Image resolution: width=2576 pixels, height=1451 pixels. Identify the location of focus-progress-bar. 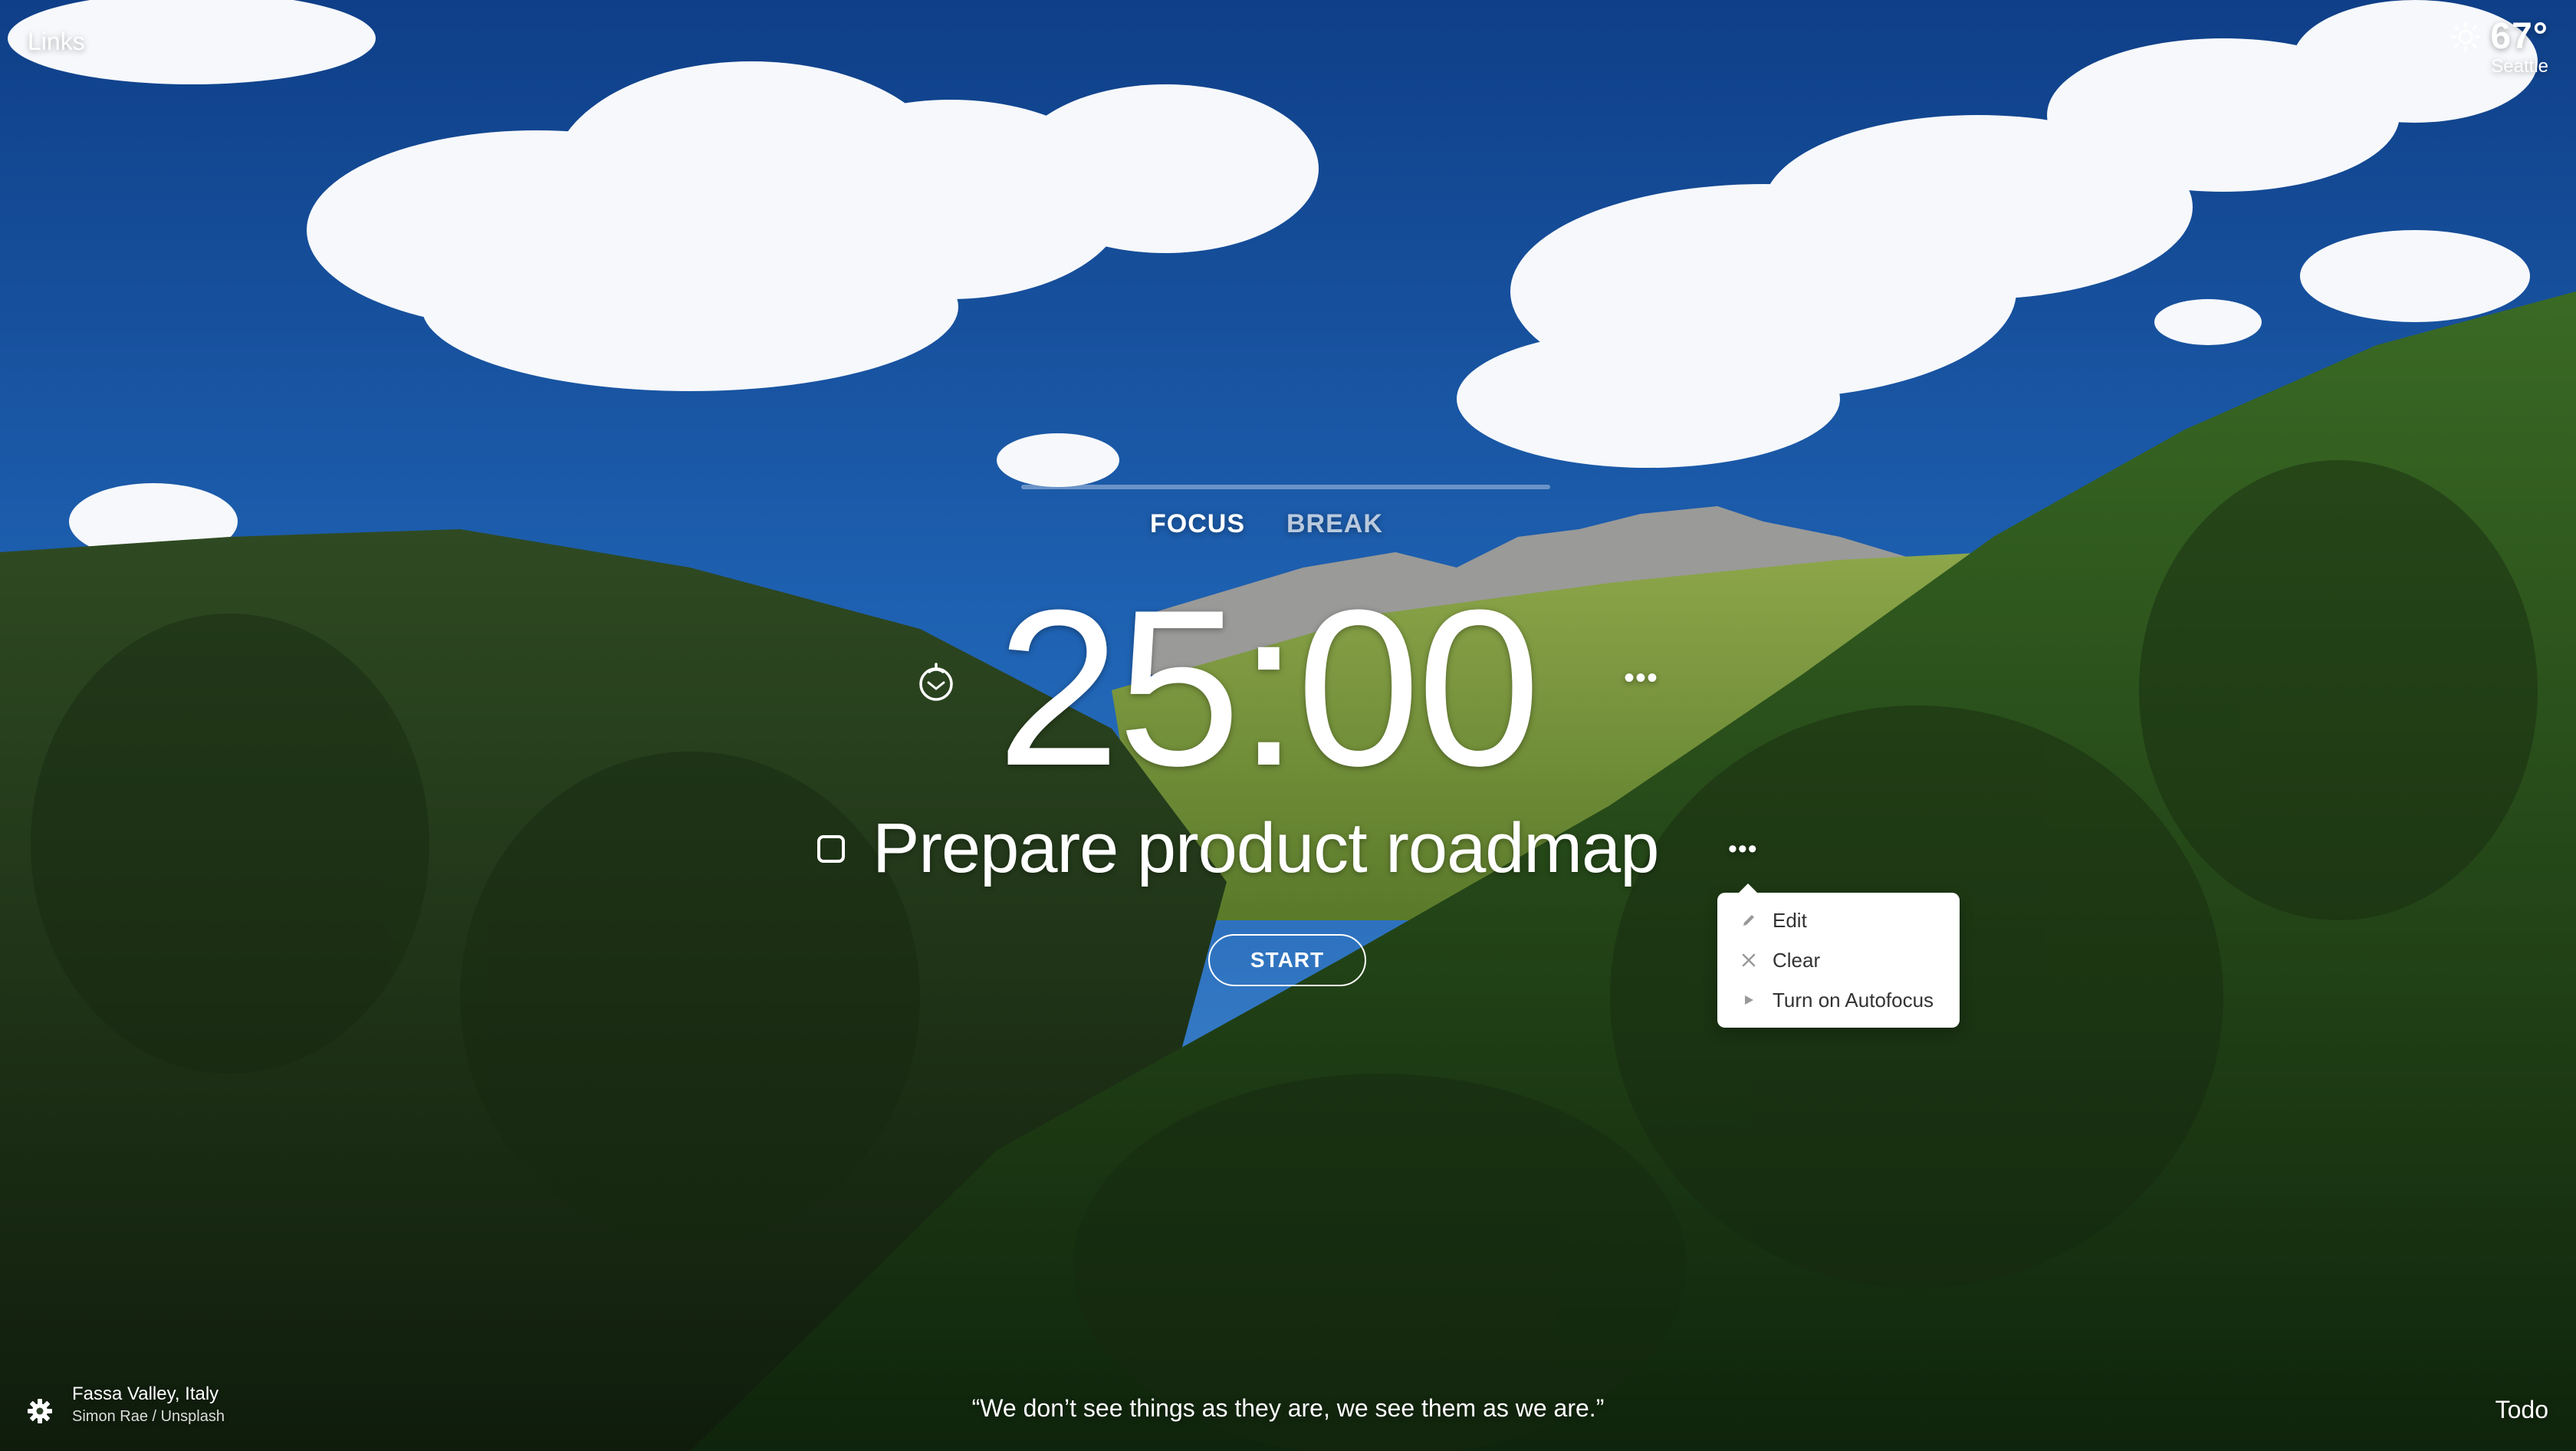
(1286, 487).